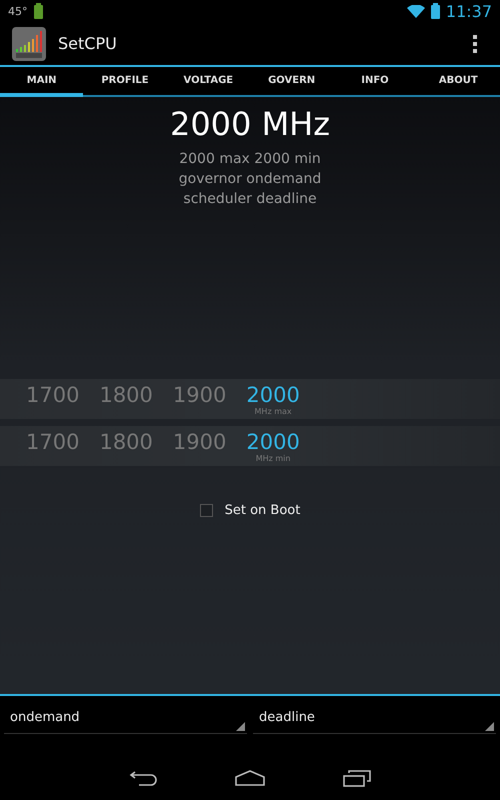 The image size is (500, 800). I want to click on home-icon, so click(250, 778).